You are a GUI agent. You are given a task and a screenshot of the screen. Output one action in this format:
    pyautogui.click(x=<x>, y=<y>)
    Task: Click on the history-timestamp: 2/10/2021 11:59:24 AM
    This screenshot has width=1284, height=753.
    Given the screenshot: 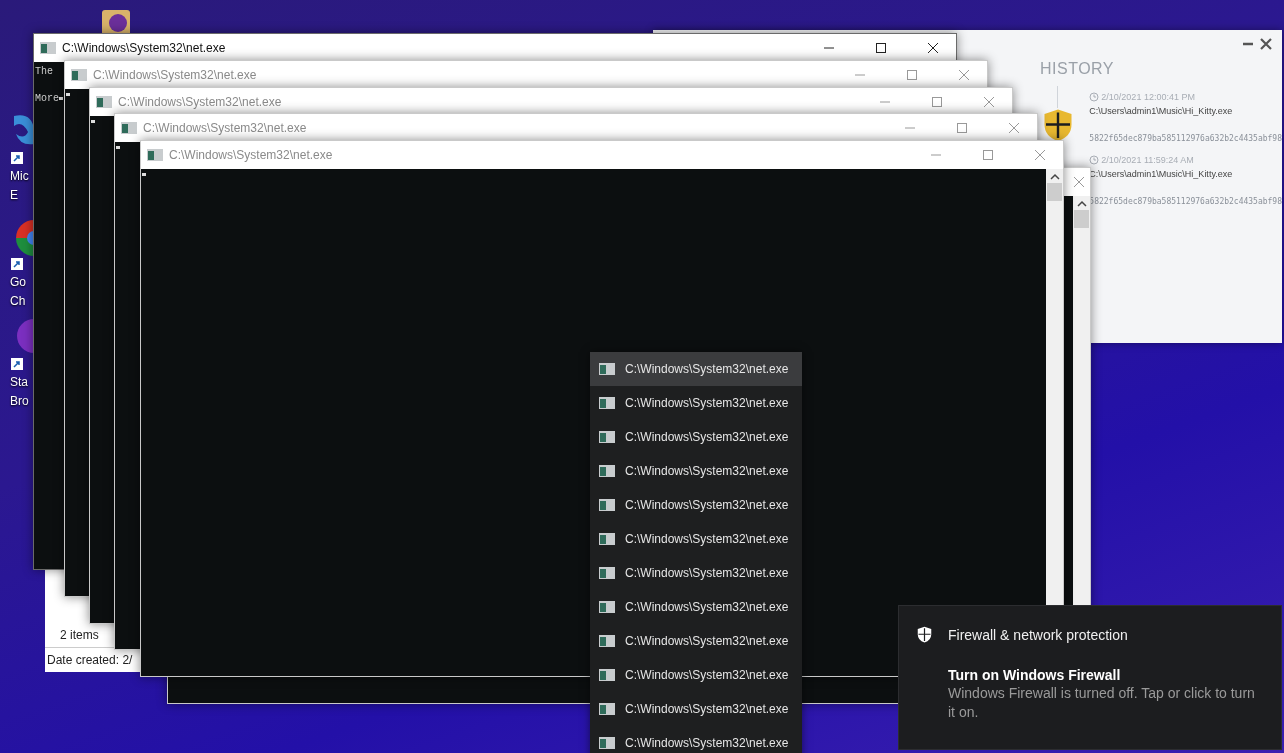 What is the action you would take?
    pyautogui.click(x=1147, y=160)
    